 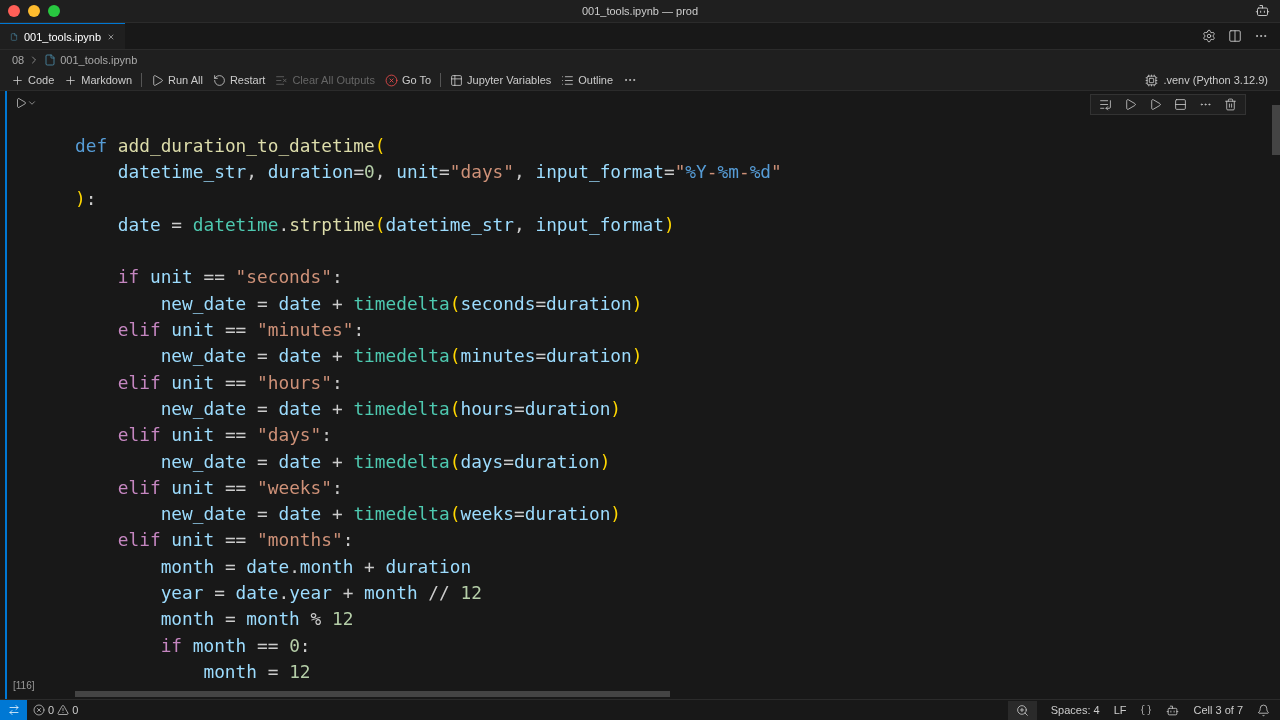 What do you see at coordinates (230, 487) in the screenshot?
I see `code-line: elif unit == "weeks":` at bounding box center [230, 487].